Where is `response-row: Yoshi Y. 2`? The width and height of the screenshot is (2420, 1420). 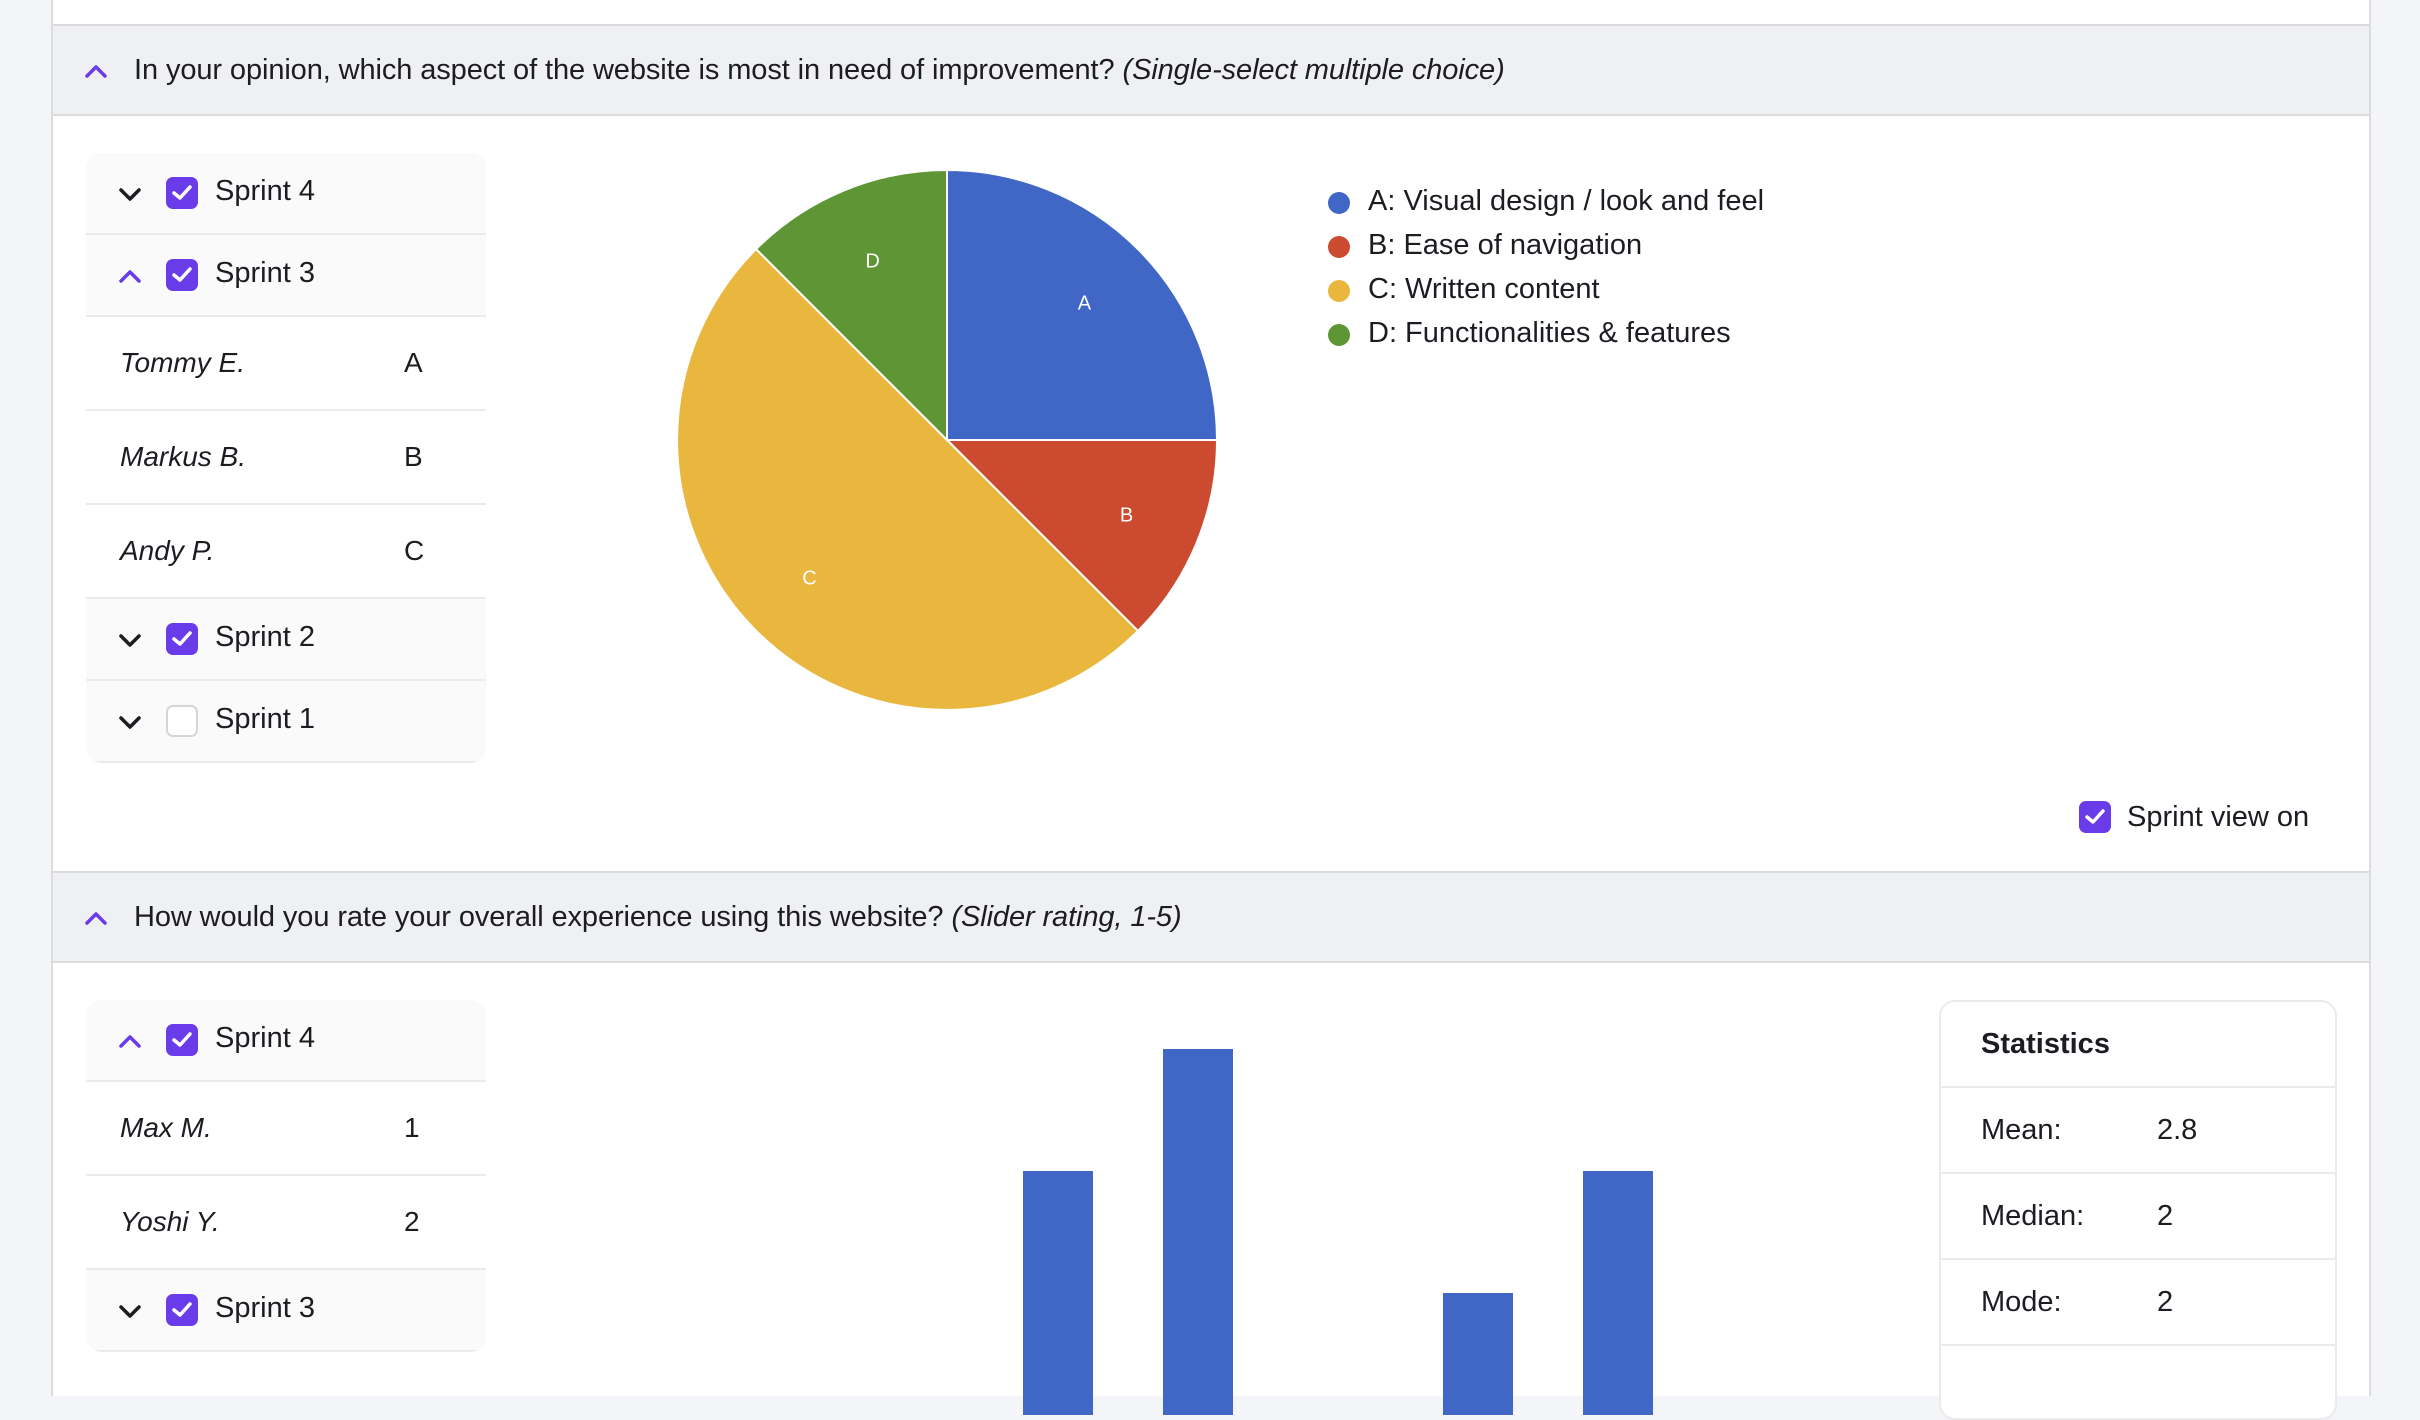 response-row: Yoshi Y. 2 is located at coordinates (286, 1223).